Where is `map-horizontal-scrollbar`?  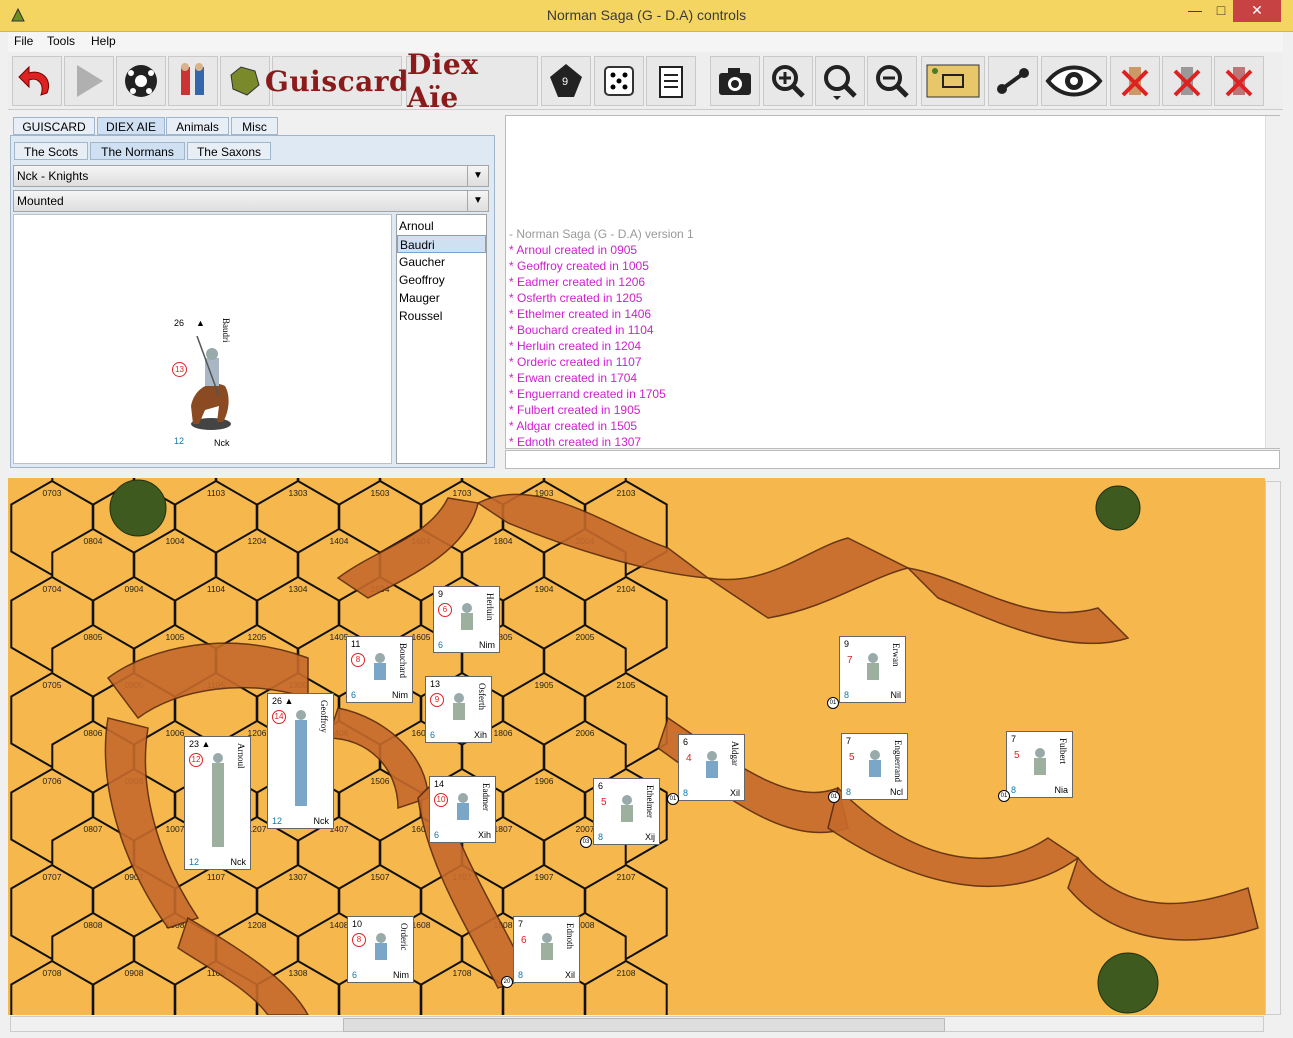
map-horizontal-scrollbar is located at coordinates (637, 1024).